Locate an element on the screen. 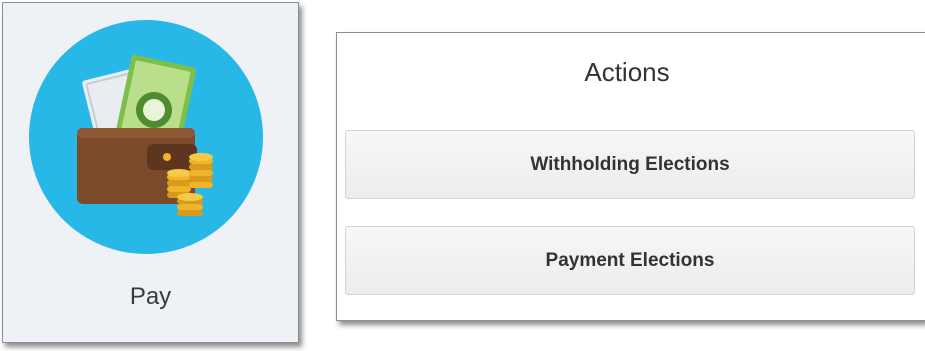 Image resolution: width=925 pixels, height=351 pixels. actions-title: Actions is located at coordinates (627, 72).